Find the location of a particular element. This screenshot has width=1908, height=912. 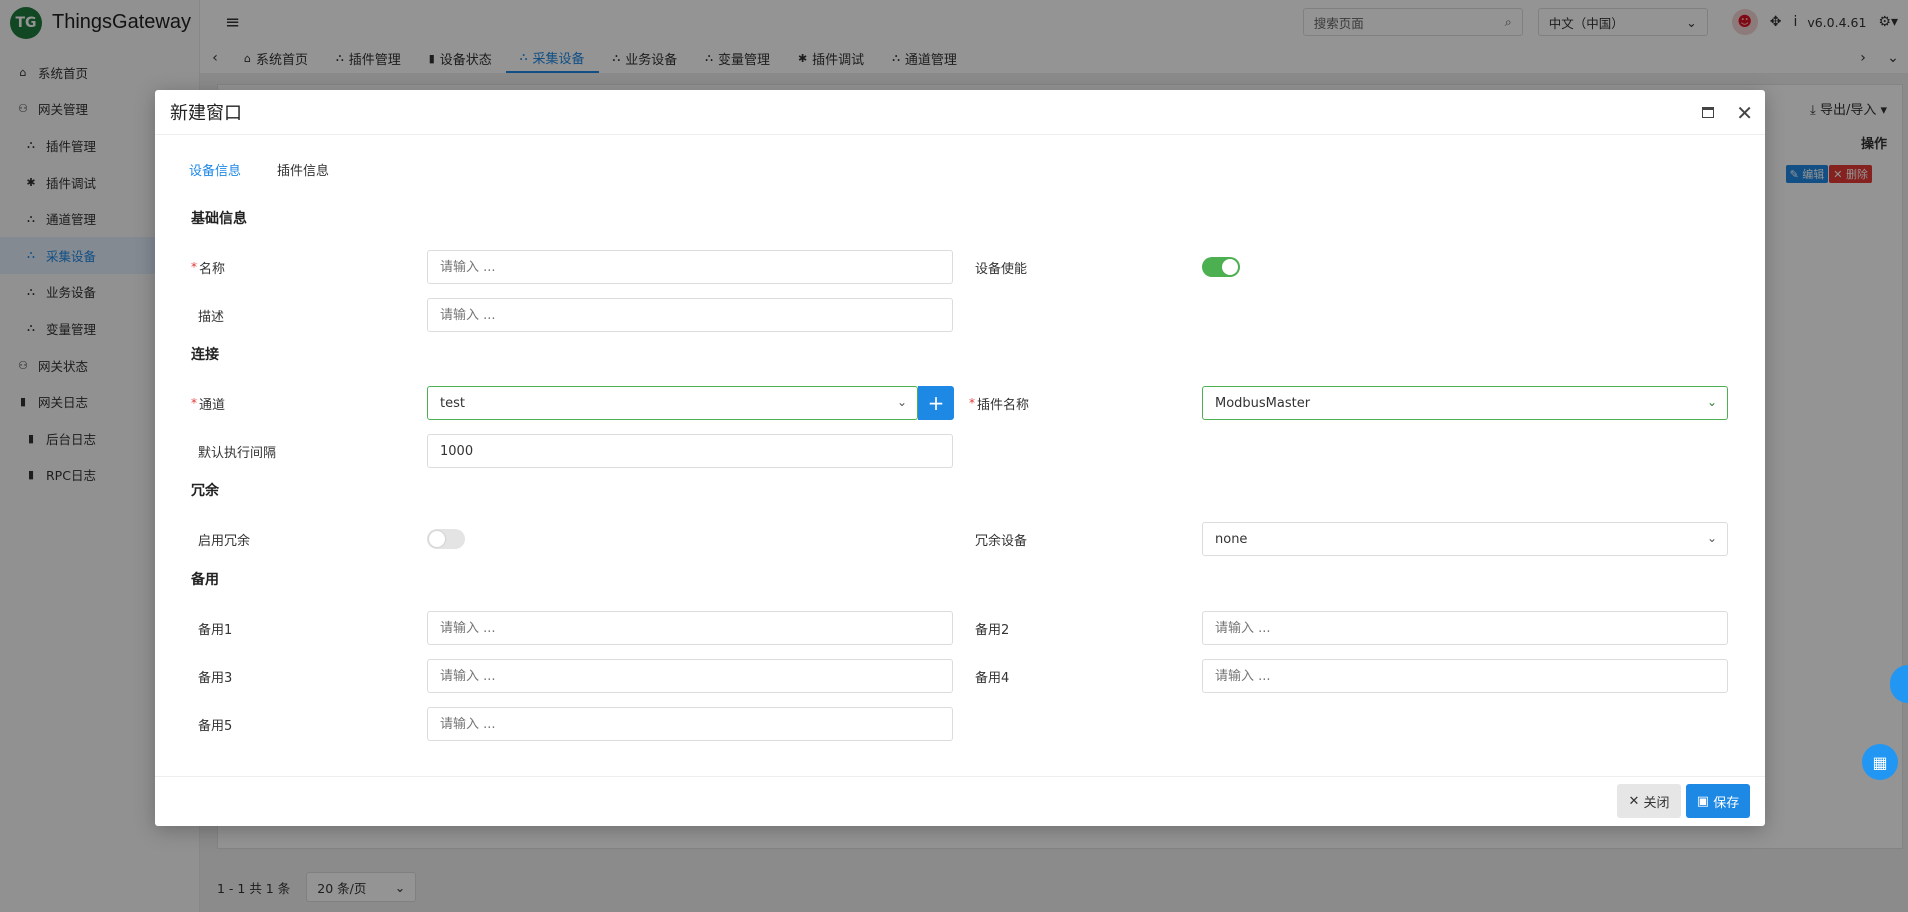

tab-plugin-info: 插件信息 is located at coordinates (303, 169).